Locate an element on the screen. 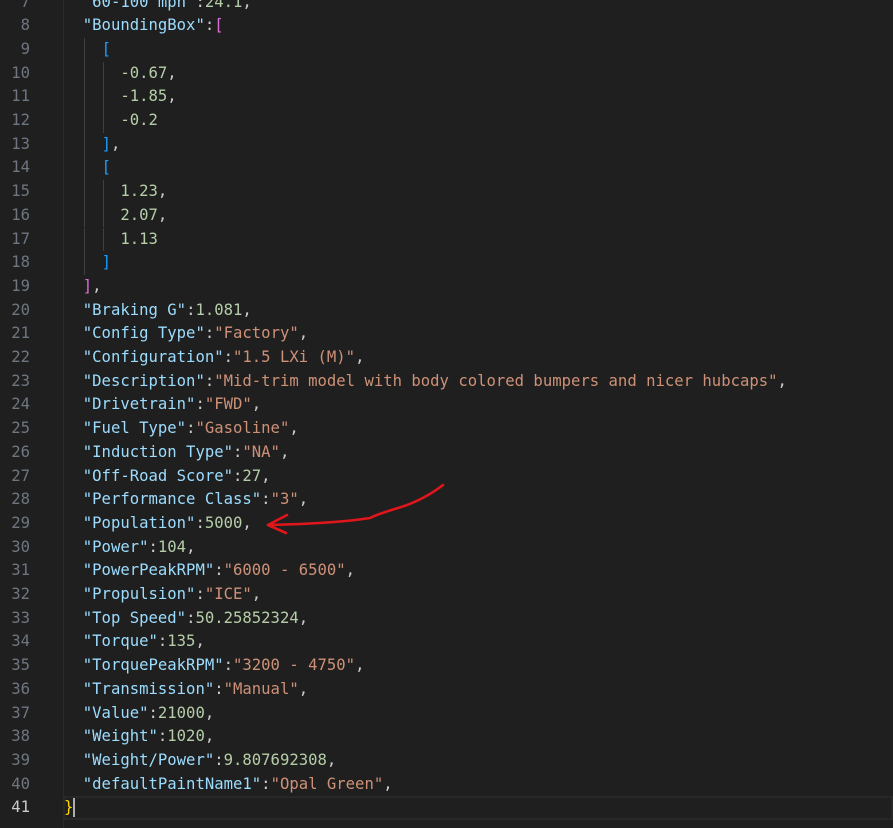 The width and height of the screenshot is (893, 828). red-arrow-annotation is located at coordinates (355, 509).